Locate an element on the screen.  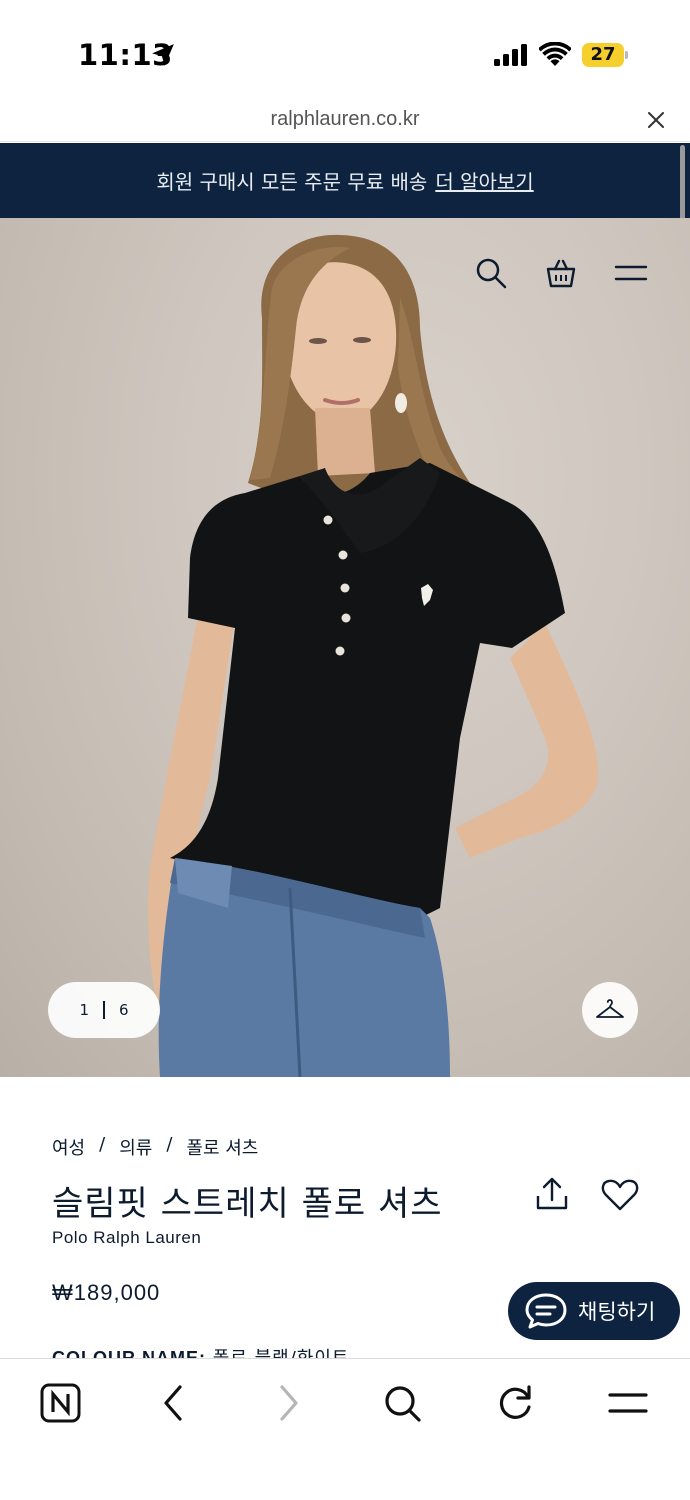
pager-separator is located at coordinates (104, 1010).